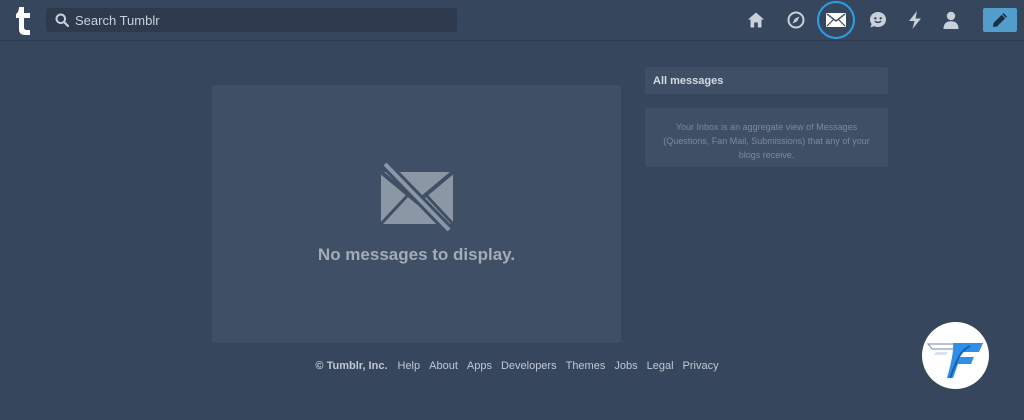 This screenshot has height=420, width=1024. What do you see at coordinates (479, 366) in the screenshot?
I see `footer-link-apps: Apps` at bounding box center [479, 366].